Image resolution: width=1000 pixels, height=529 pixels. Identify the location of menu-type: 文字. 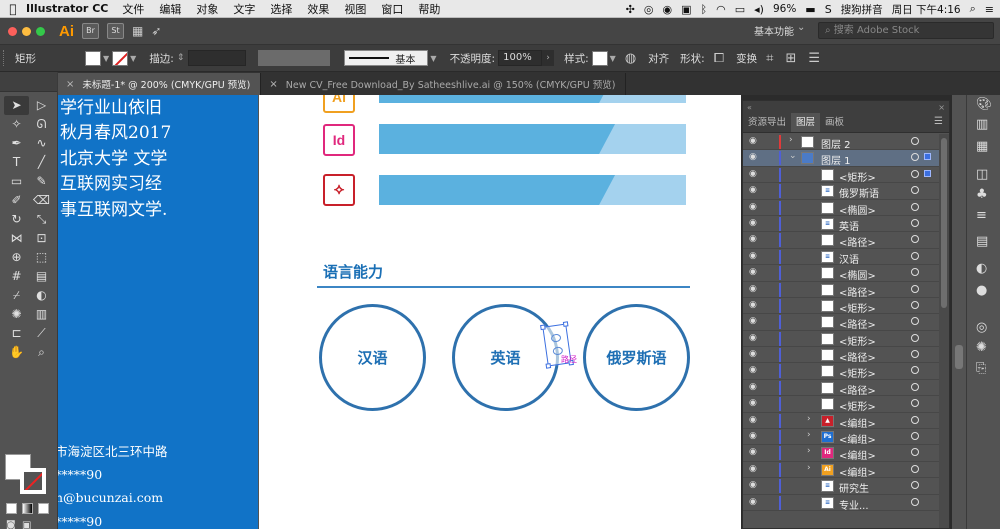
(244, 9).